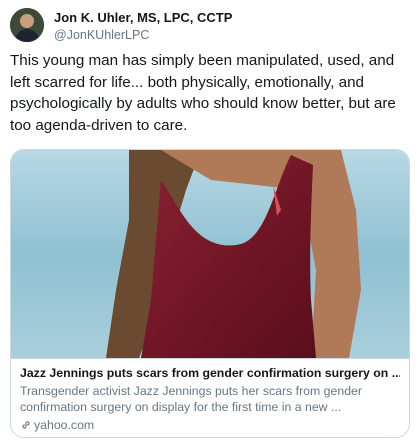  What do you see at coordinates (64, 425) in the screenshot?
I see `card-domain: yahoo.com` at bounding box center [64, 425].